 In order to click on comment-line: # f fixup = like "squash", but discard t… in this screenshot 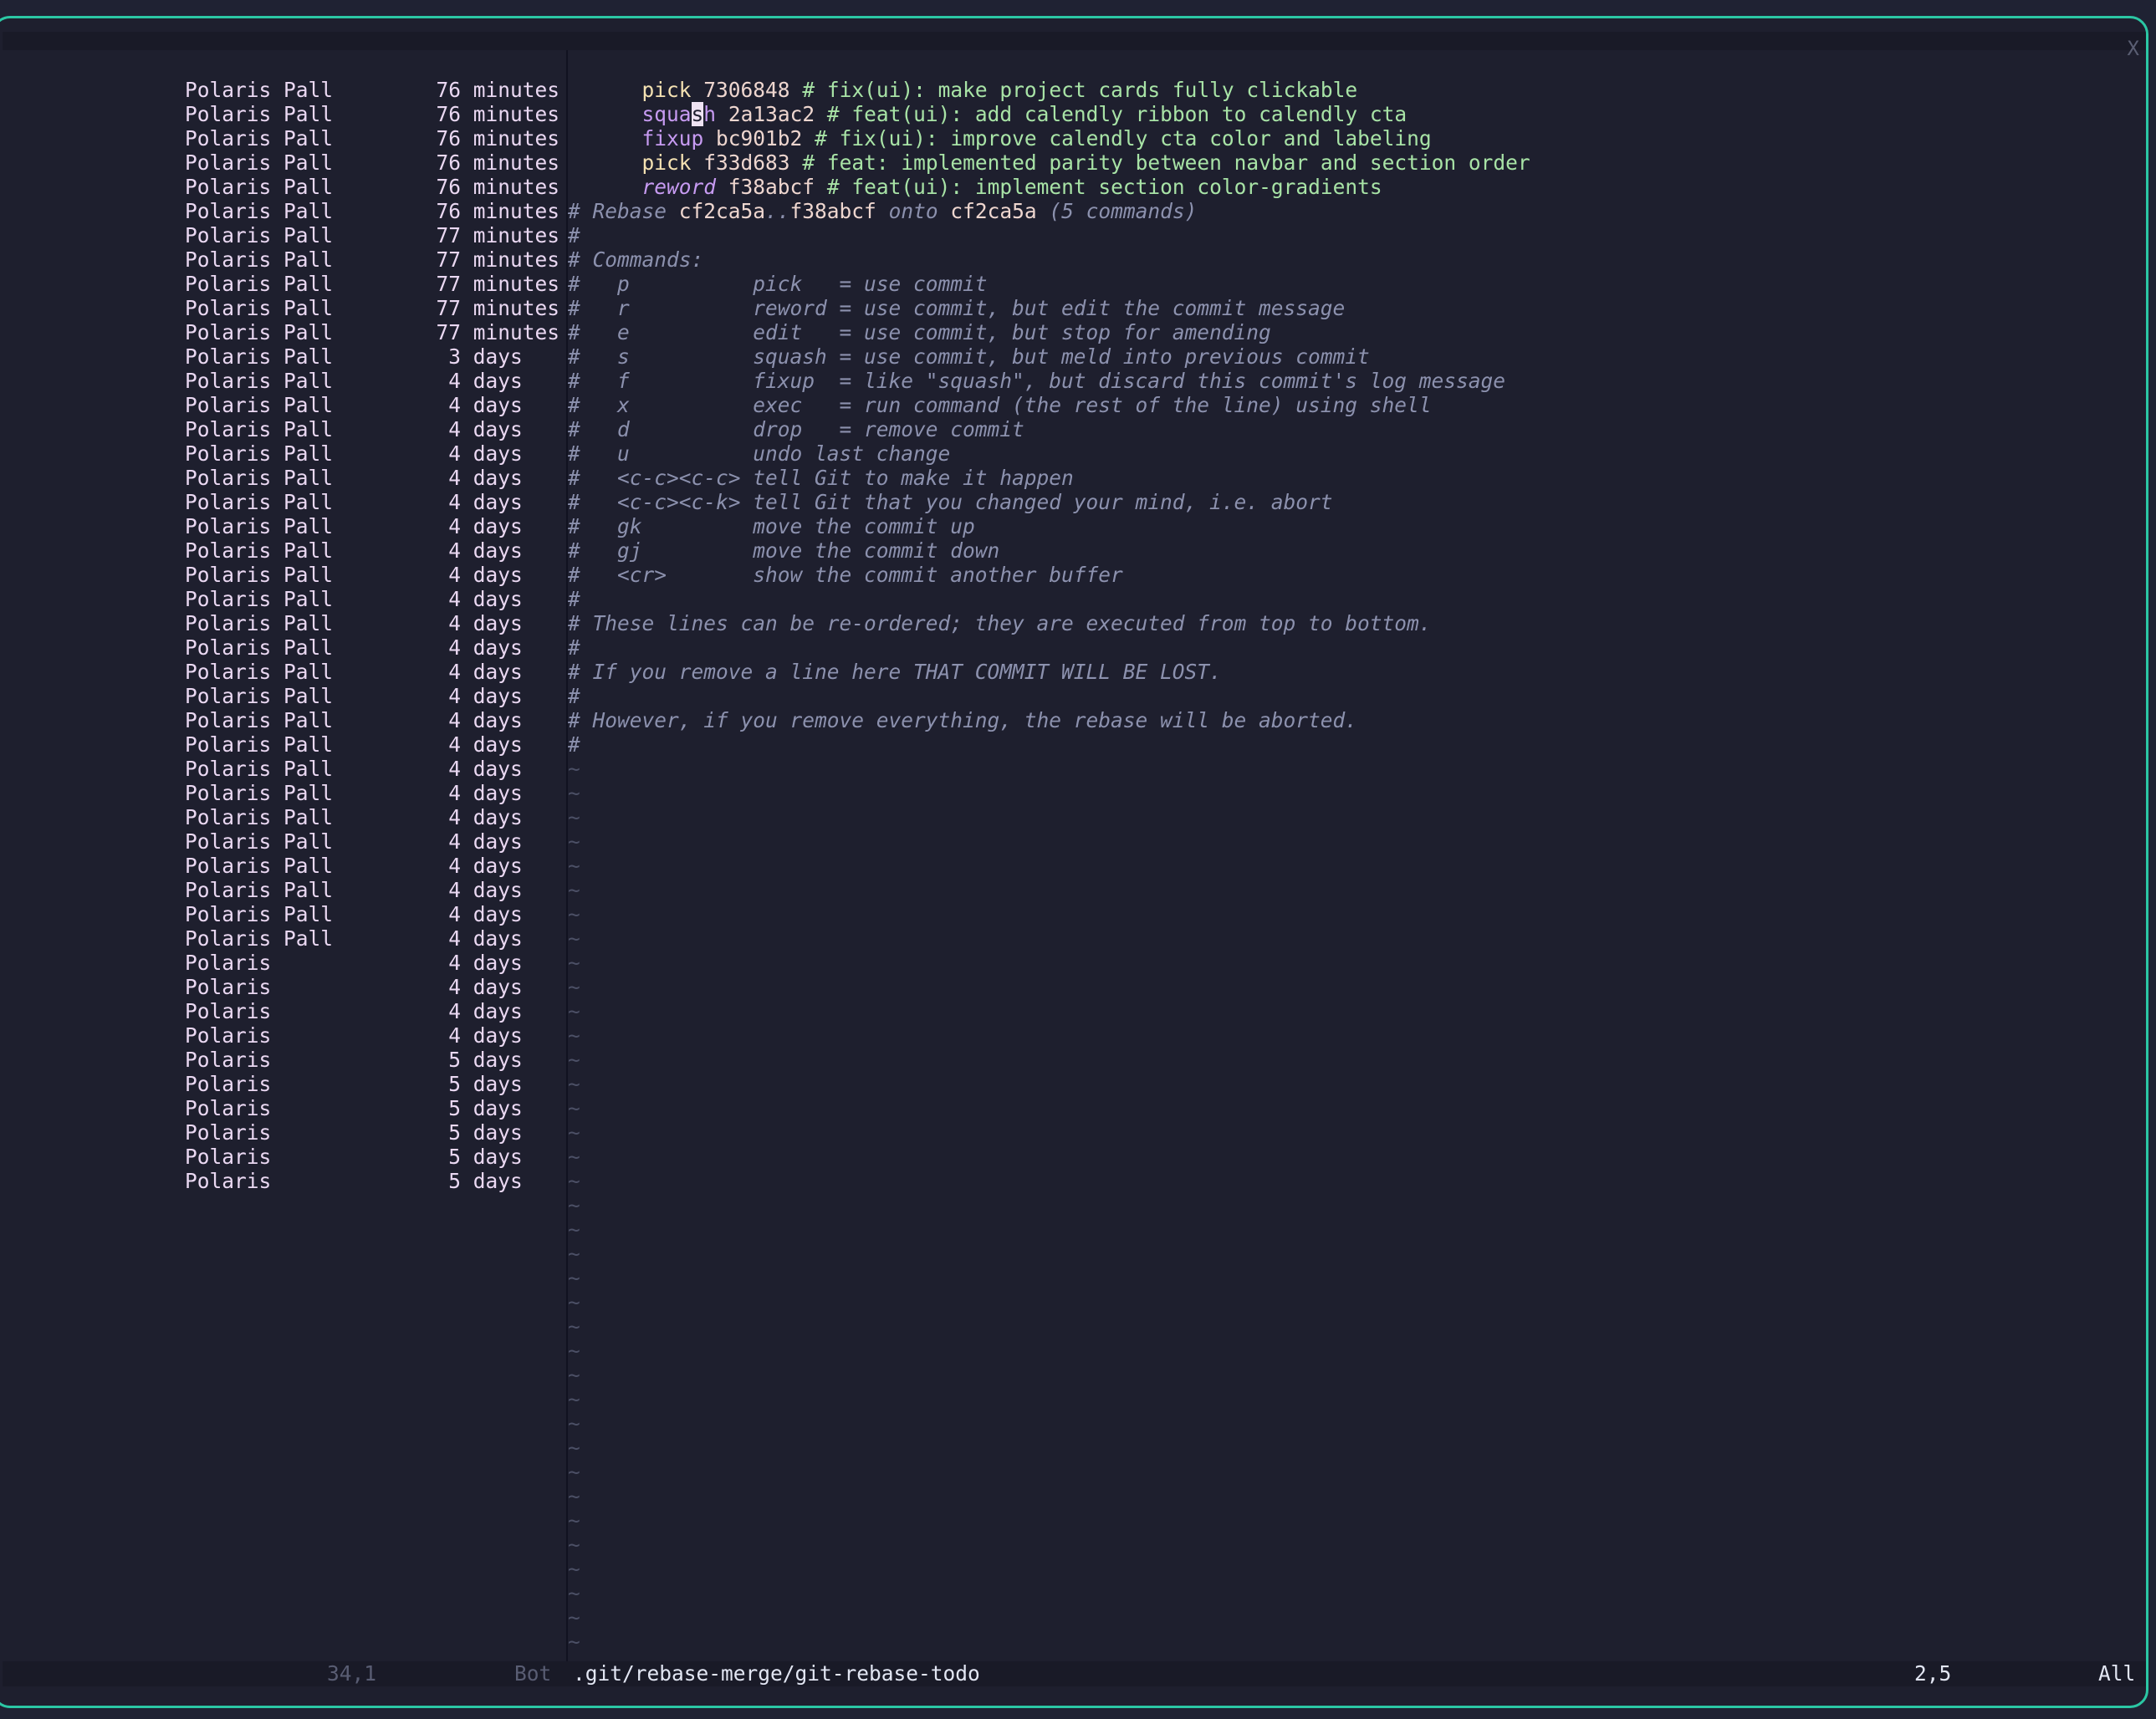, I will do `click(1353, 381)`.